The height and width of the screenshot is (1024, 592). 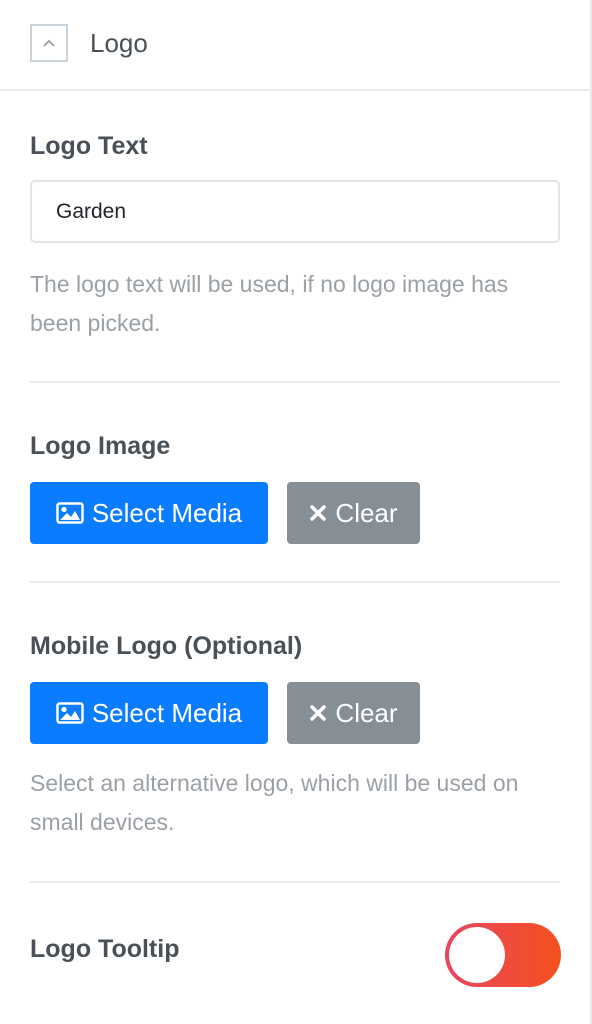 I want to click on logo-tooltip-toggle, so click(x=503, y=955).